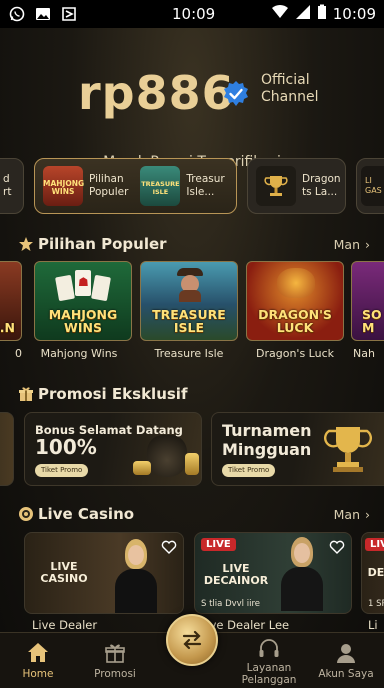 The image size is (384, 688). What do you see at coordinates (269, 648) in the screenshot?
I see `headset-icon` at bounding box center [269, 648].